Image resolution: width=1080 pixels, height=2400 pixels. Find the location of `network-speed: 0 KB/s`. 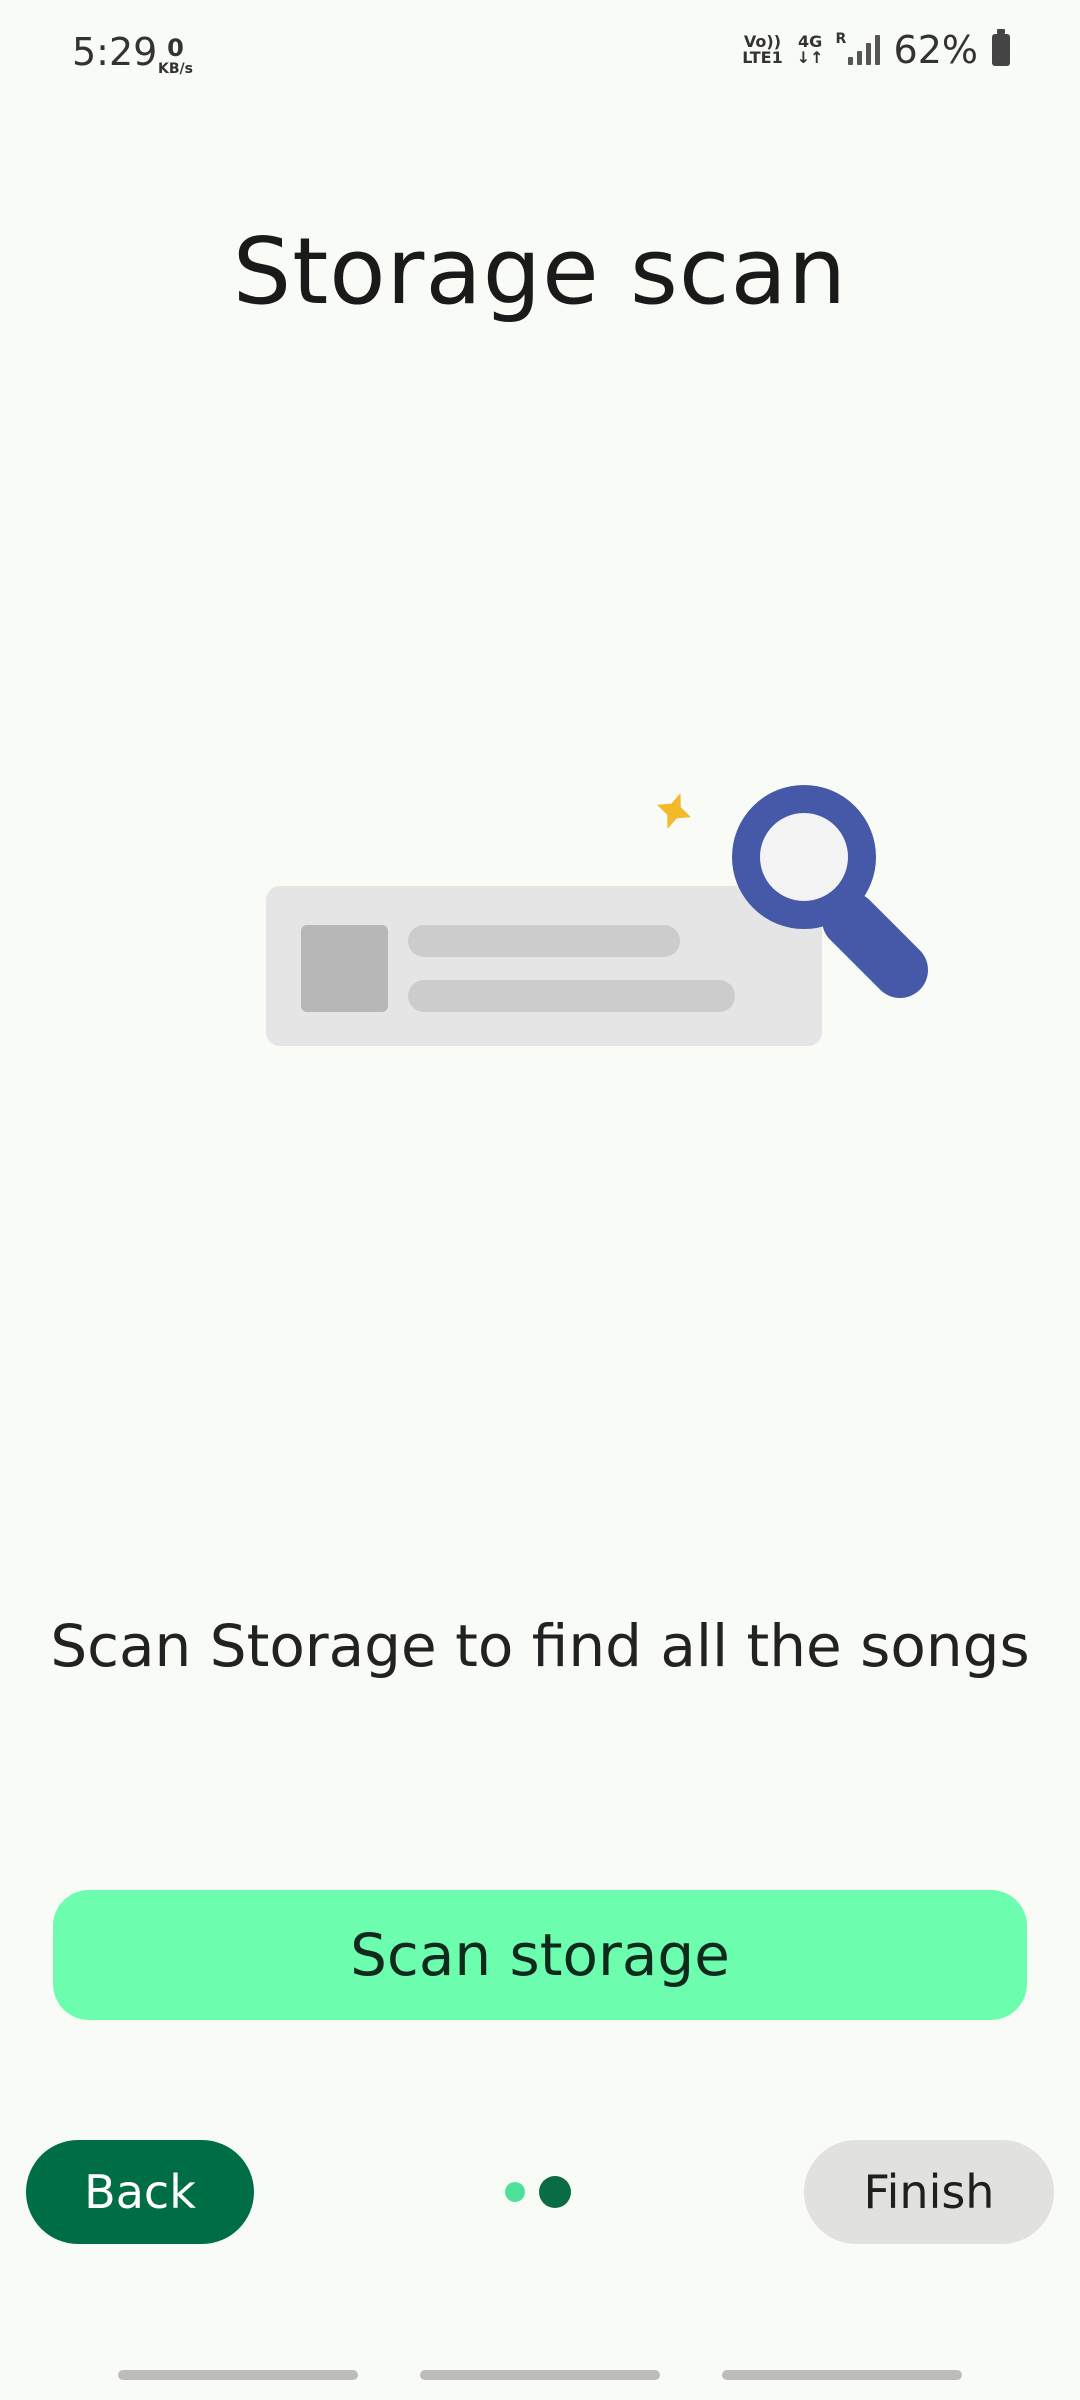

network-speed: 0 KB/s is located at coordinates (175, 56).